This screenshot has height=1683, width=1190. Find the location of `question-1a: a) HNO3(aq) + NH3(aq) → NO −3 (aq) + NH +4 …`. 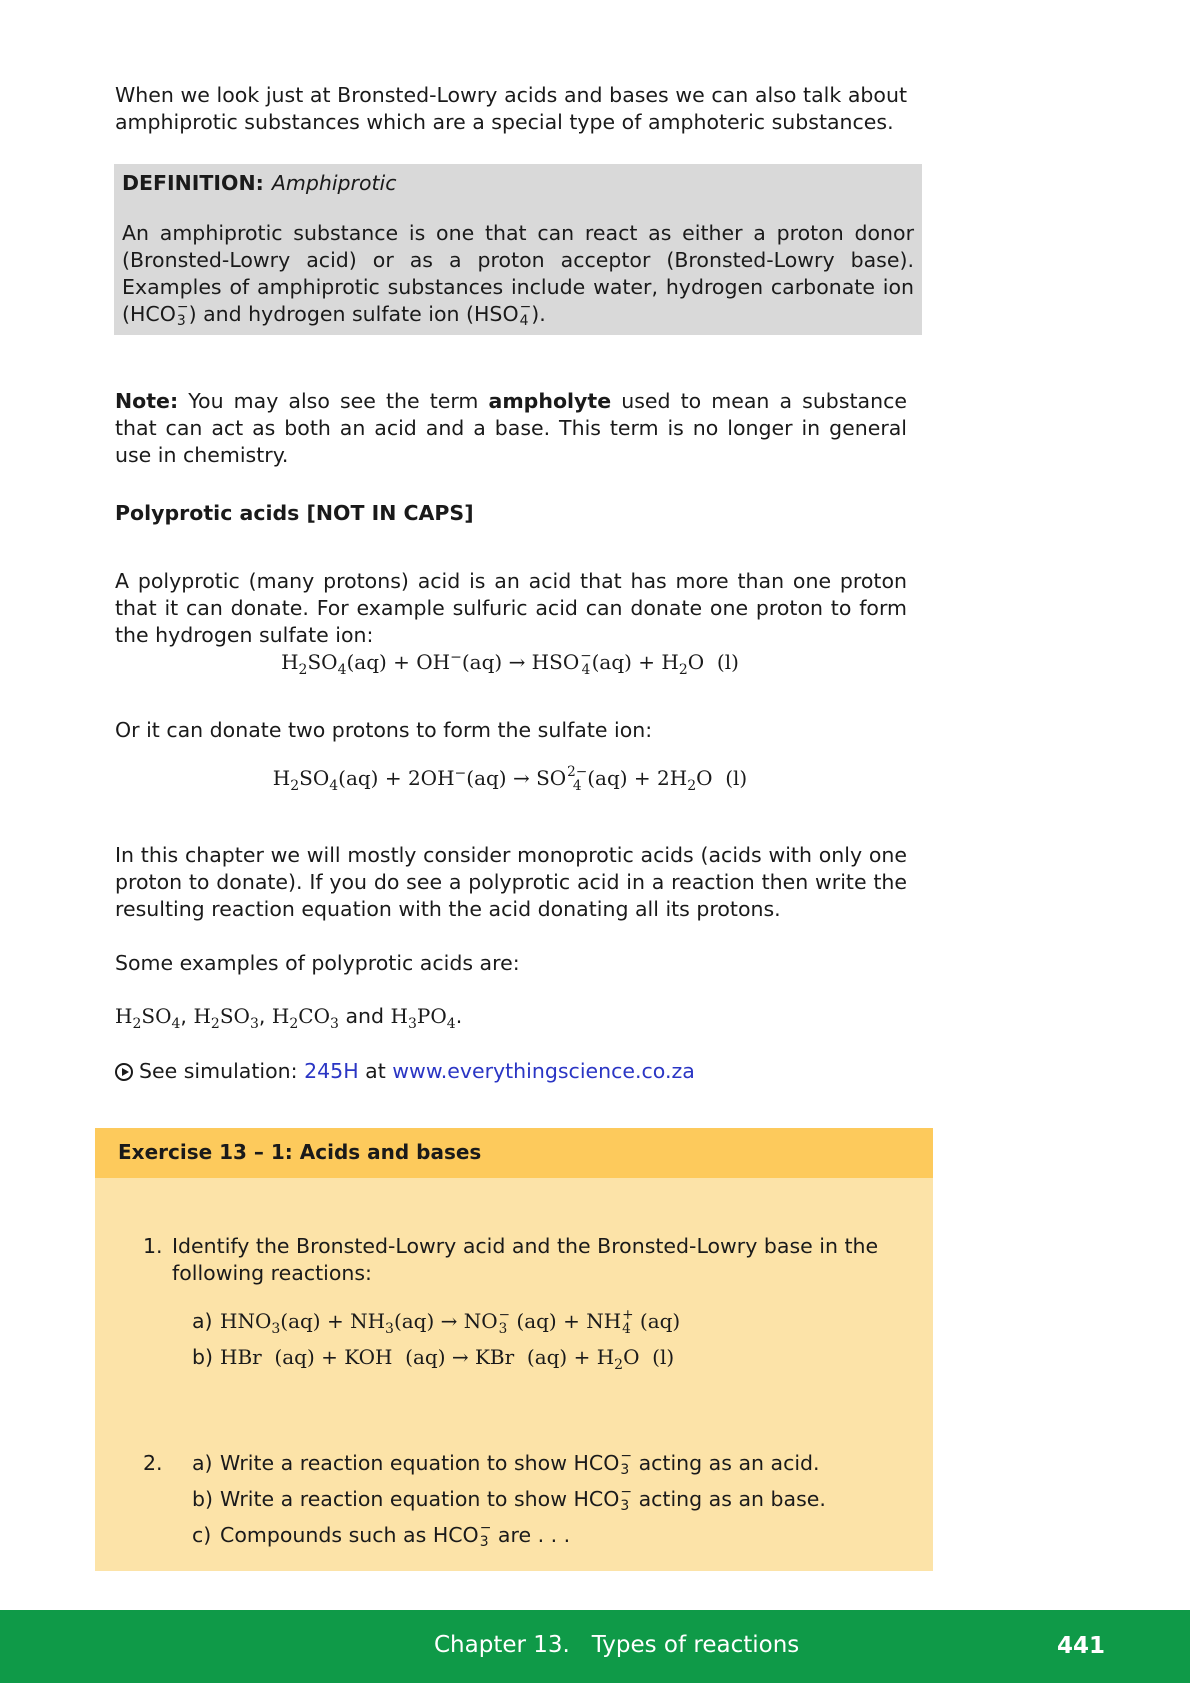

question-1a: a) HNO3(aq) + NH3(aq) → NO −3 (aq) + NH +4 … is located at coordinates (436, 1322).